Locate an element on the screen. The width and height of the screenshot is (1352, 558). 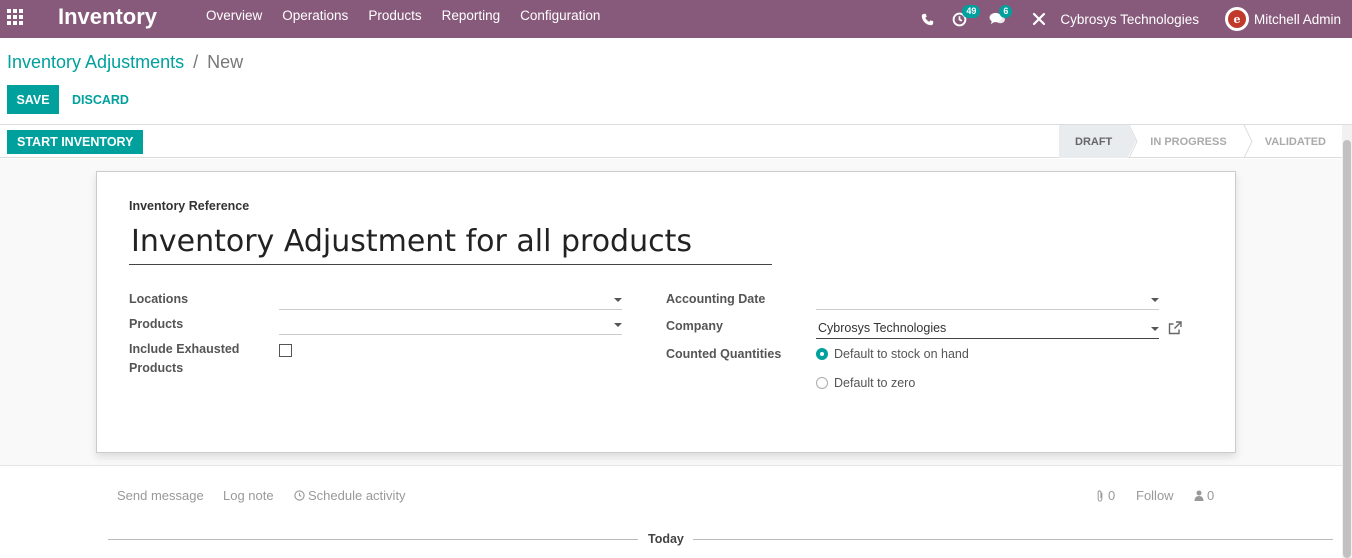
scrollbar-thumb is located at coordinates (1347, 349).